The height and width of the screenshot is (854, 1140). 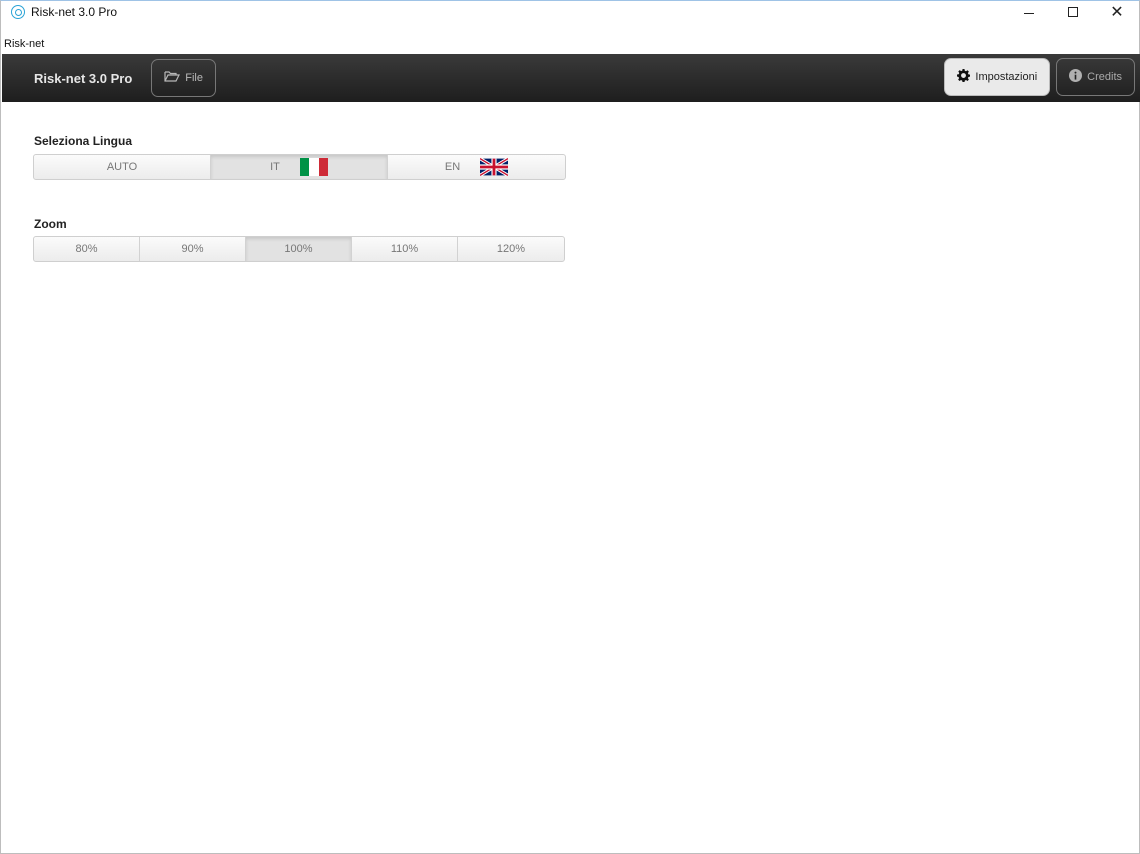 I want to click on app-logo-icon, so click(x=18, y=12).